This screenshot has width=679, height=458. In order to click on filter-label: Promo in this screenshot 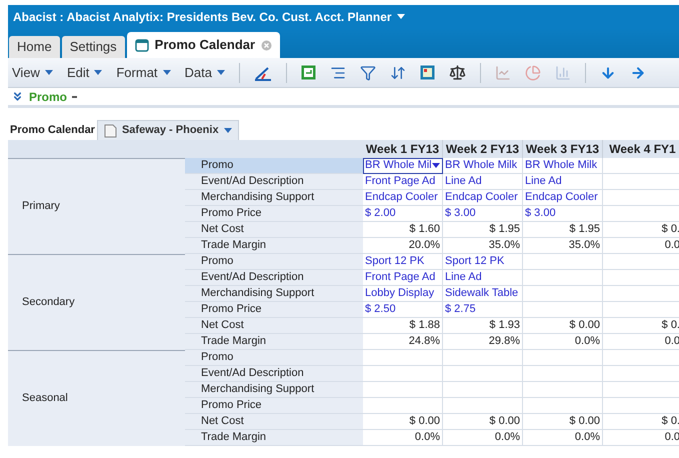, I will do `click(48, 97)`.